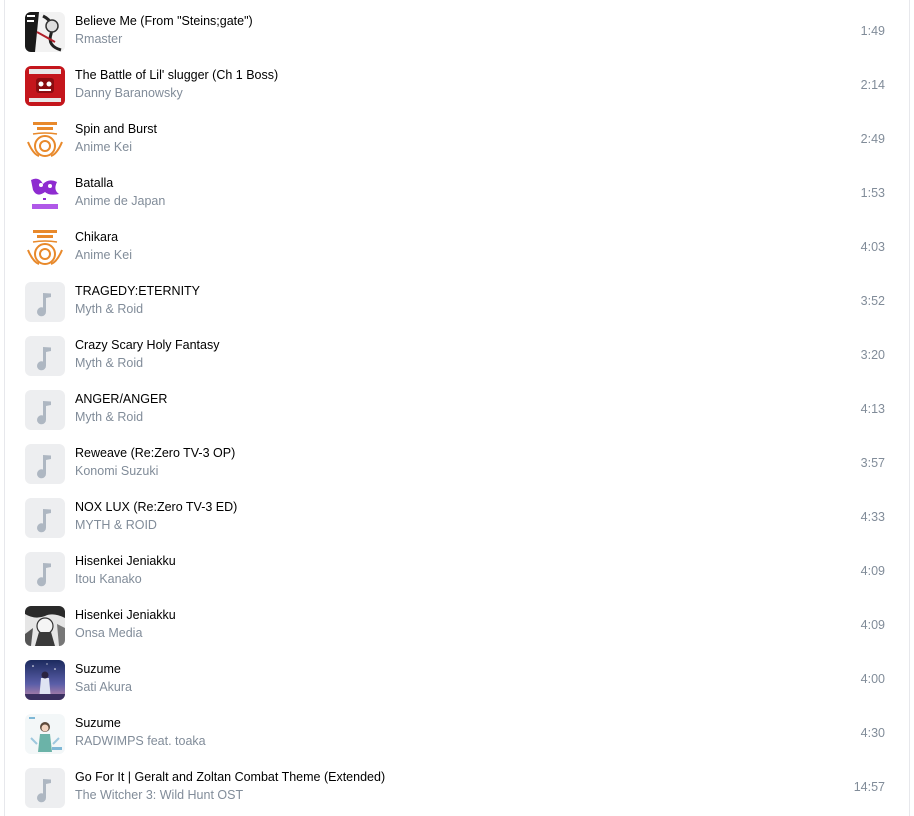  Describe the element at coordinates (872, 517) in the screenshot. I see `track-duration: 4:33` at that location.